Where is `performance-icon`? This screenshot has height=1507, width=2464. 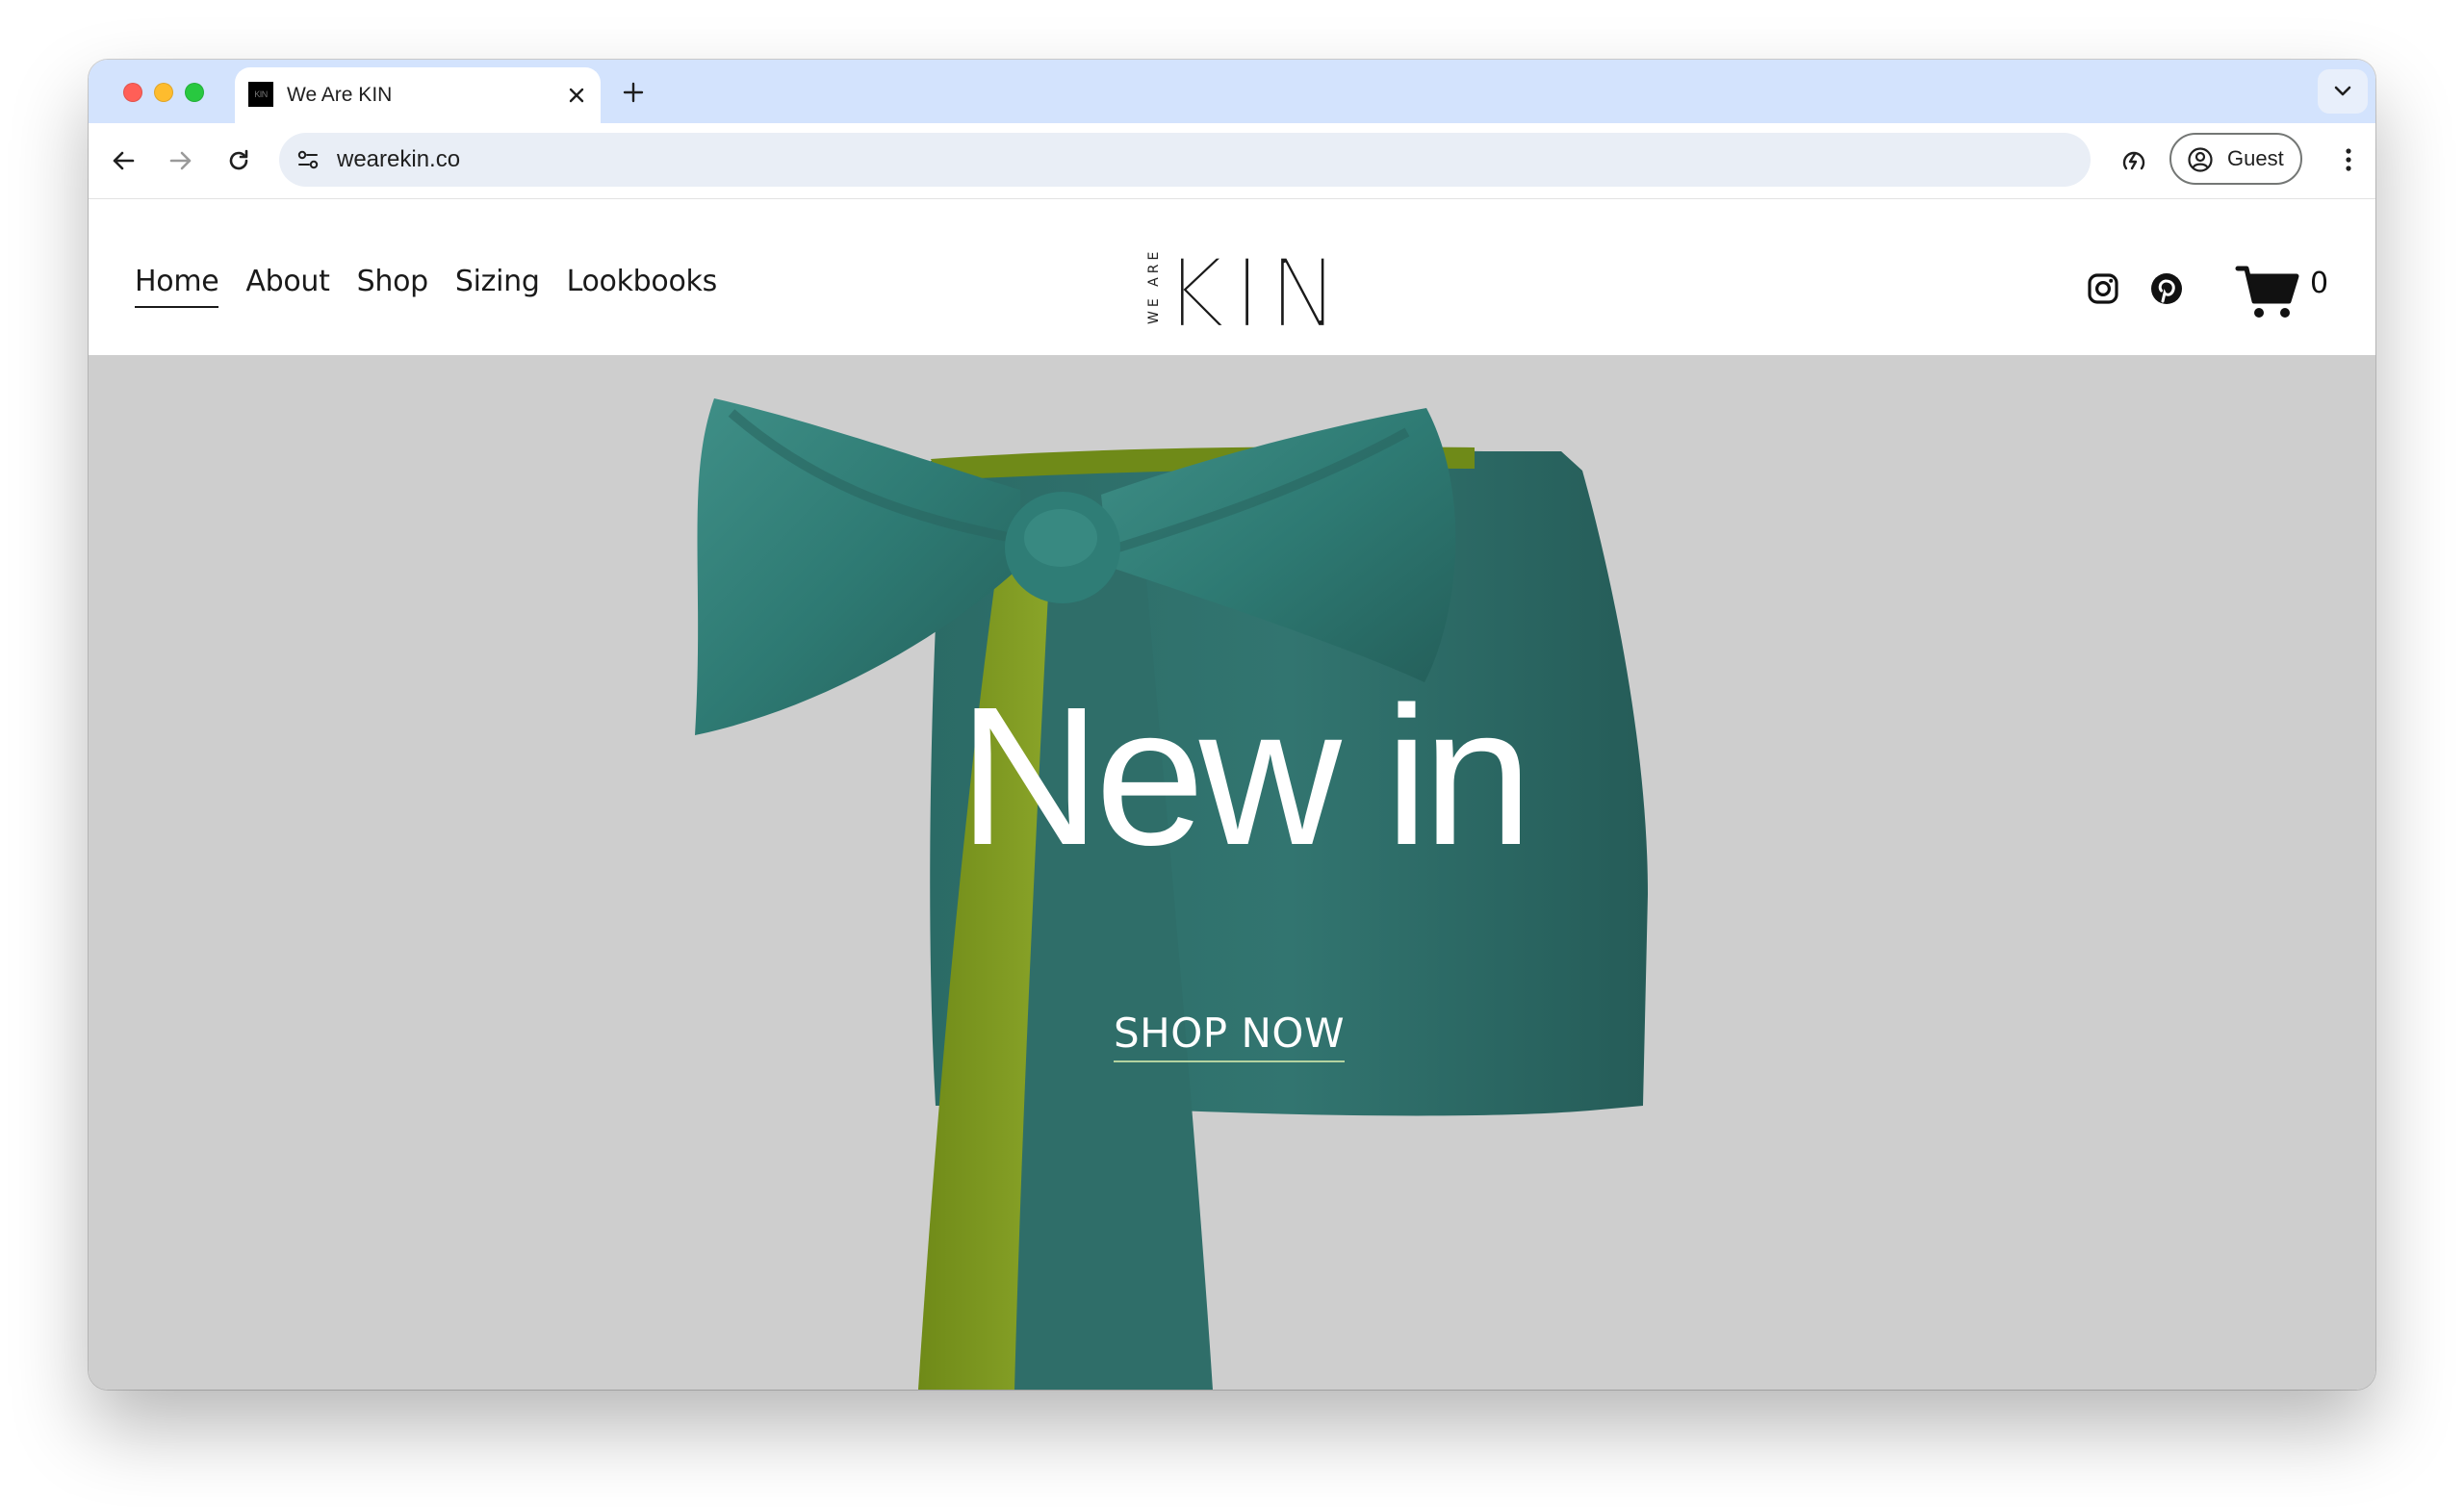
performance-icon is located at coordinates (2134, 161).